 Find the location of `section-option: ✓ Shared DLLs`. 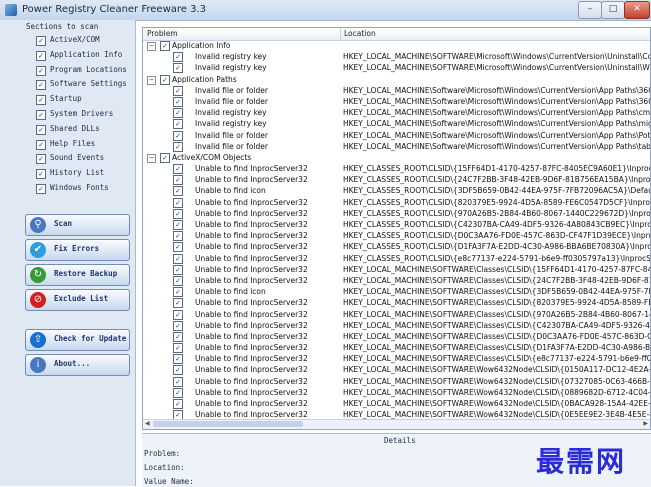

section-option: ✓ Shared DLLs is located at coordinates (85, 129).